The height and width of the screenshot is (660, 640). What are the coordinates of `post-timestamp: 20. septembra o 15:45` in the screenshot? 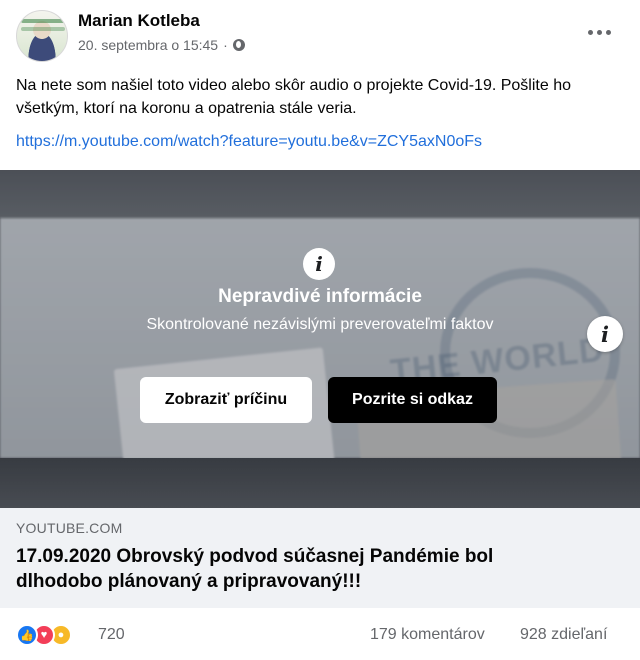 It's located at (148, 45).